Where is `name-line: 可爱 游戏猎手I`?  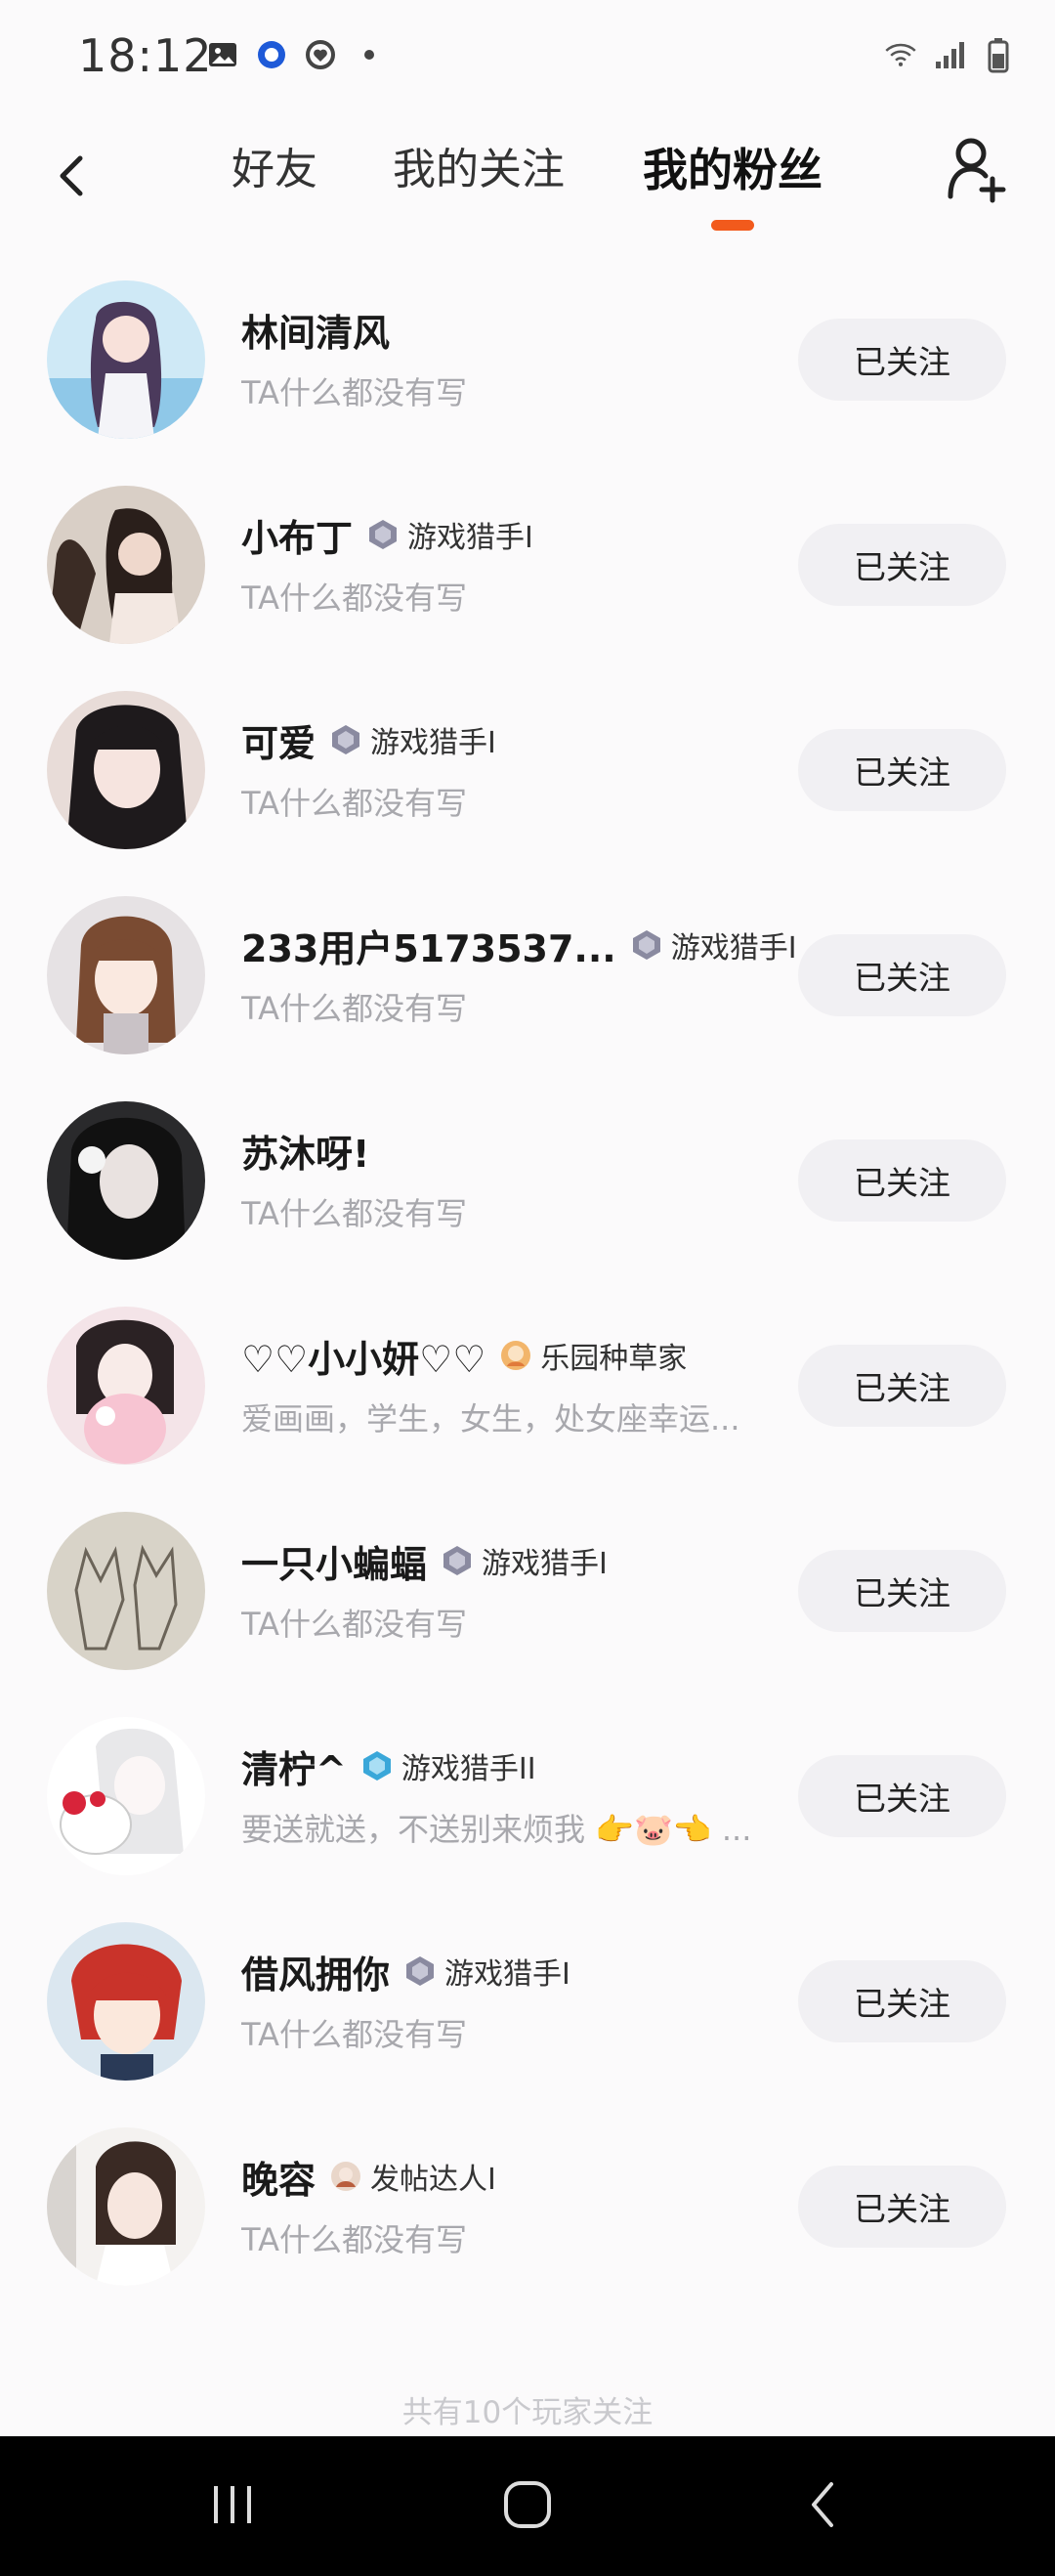 name-line: 可爱 游戏猎手I is located at coordinates (368, 739).